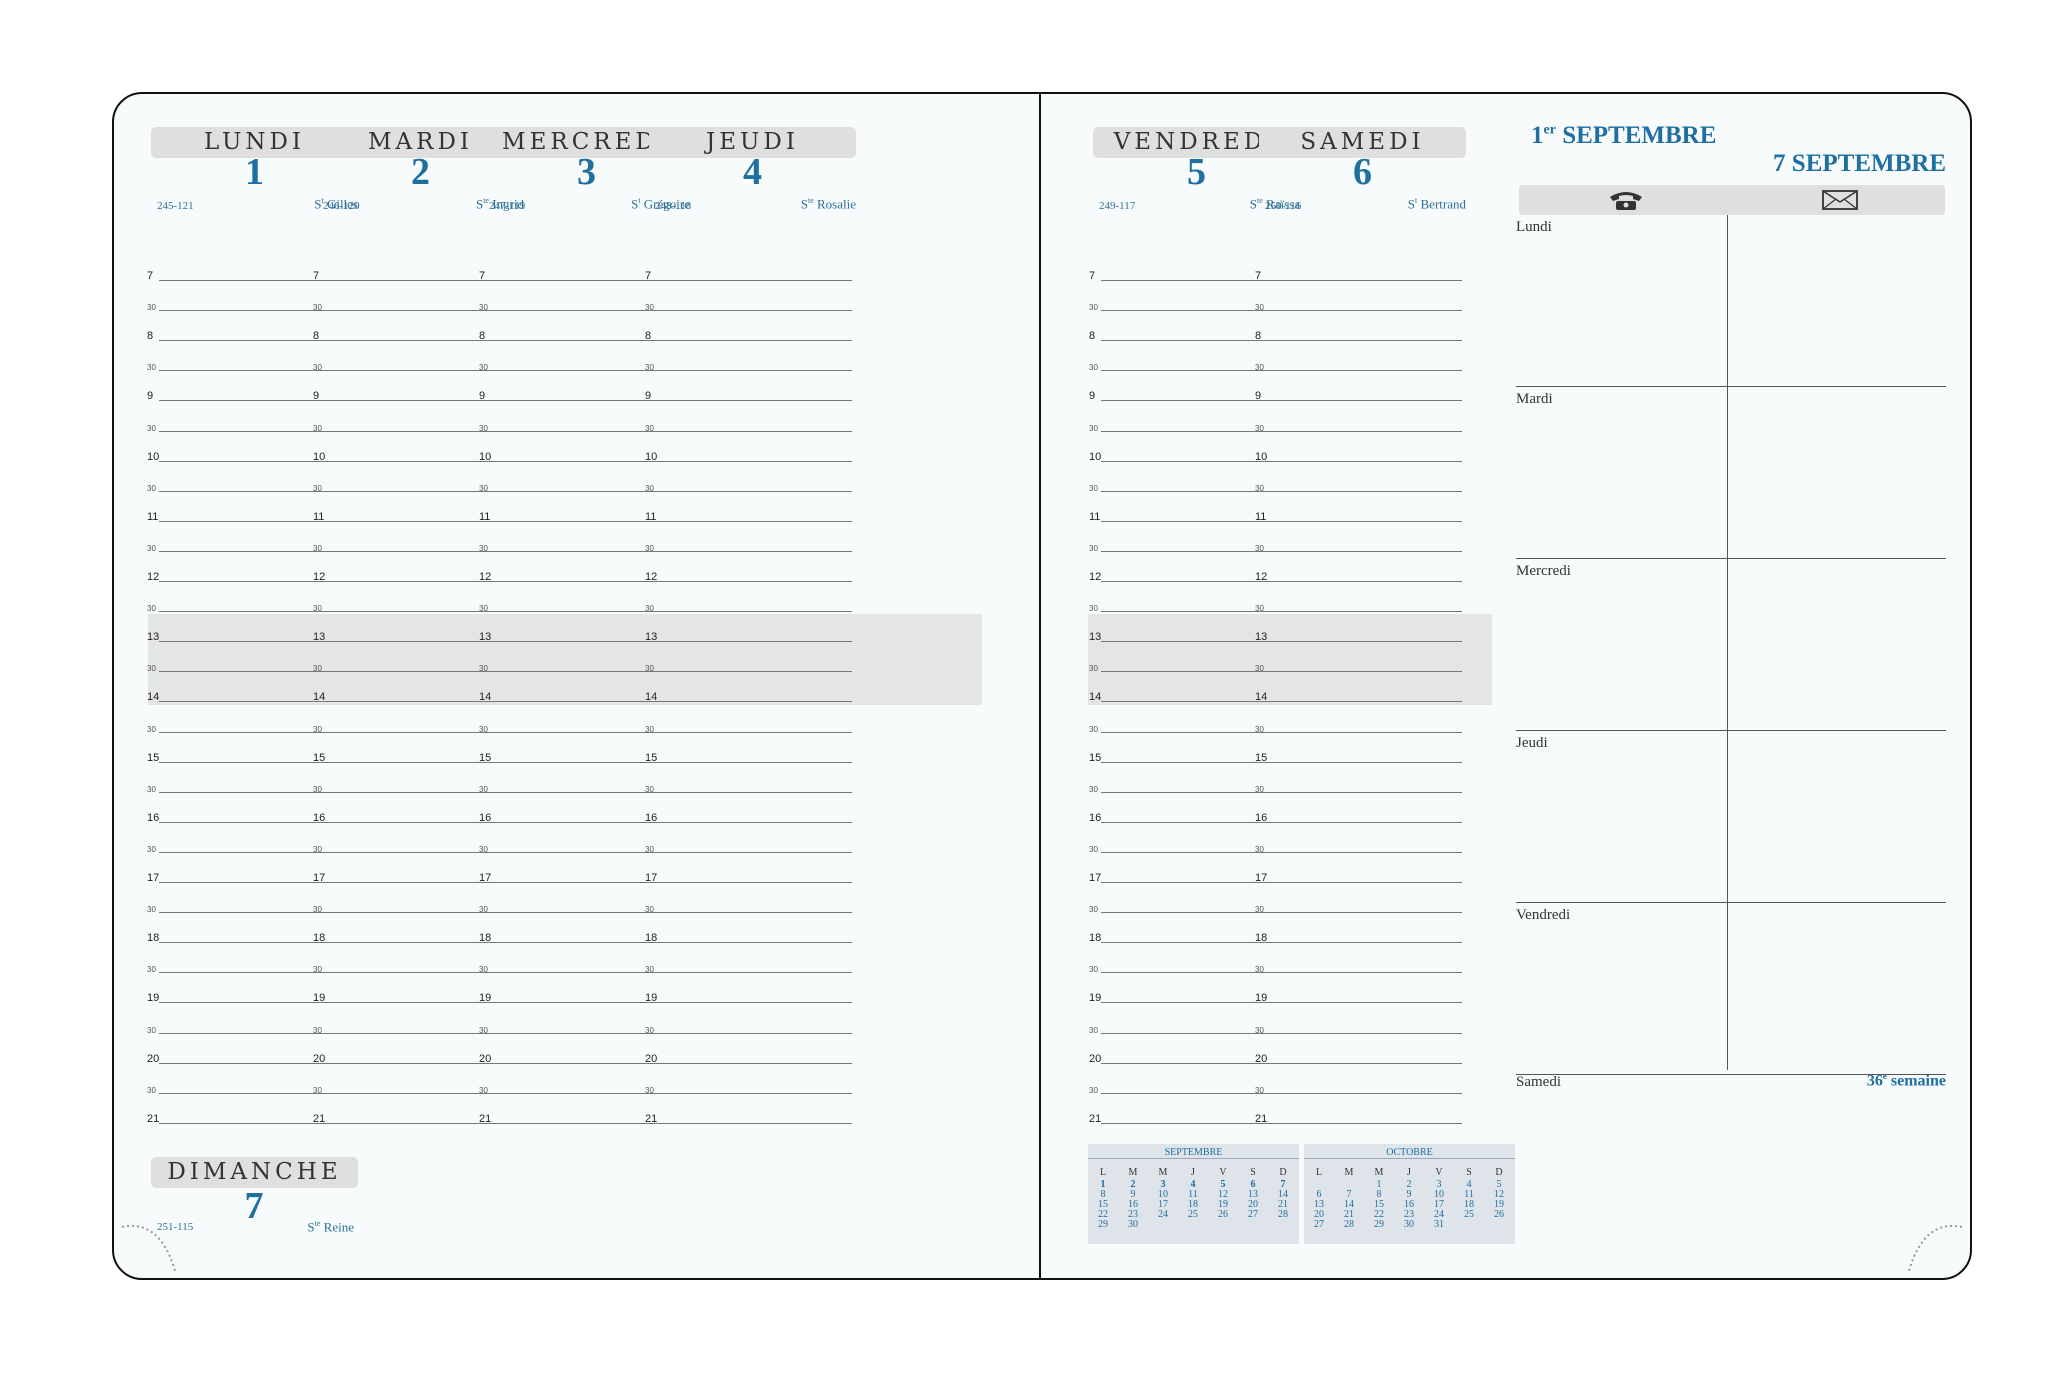 This screenshot has height=1391, width=2048. Describe the element at coordinates (1543, 915) in the screenshot. I see `notes-row-label: Vendredi` at that location.